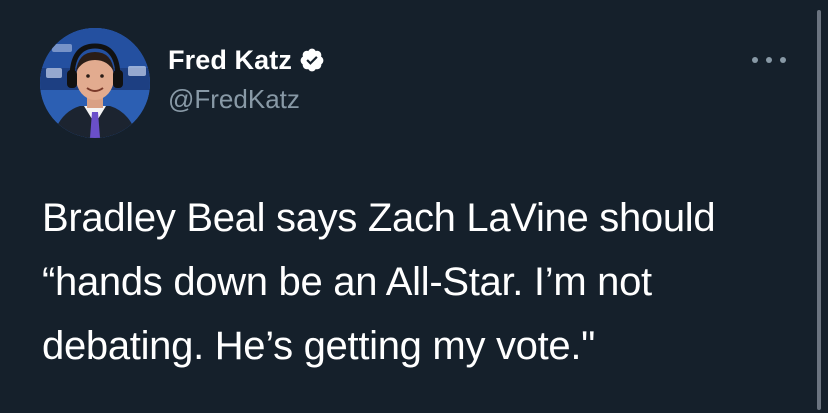 The height and width of the screenshot is (413, 828). I want to click on author-handle: @FredKatz, so click(234, 99).